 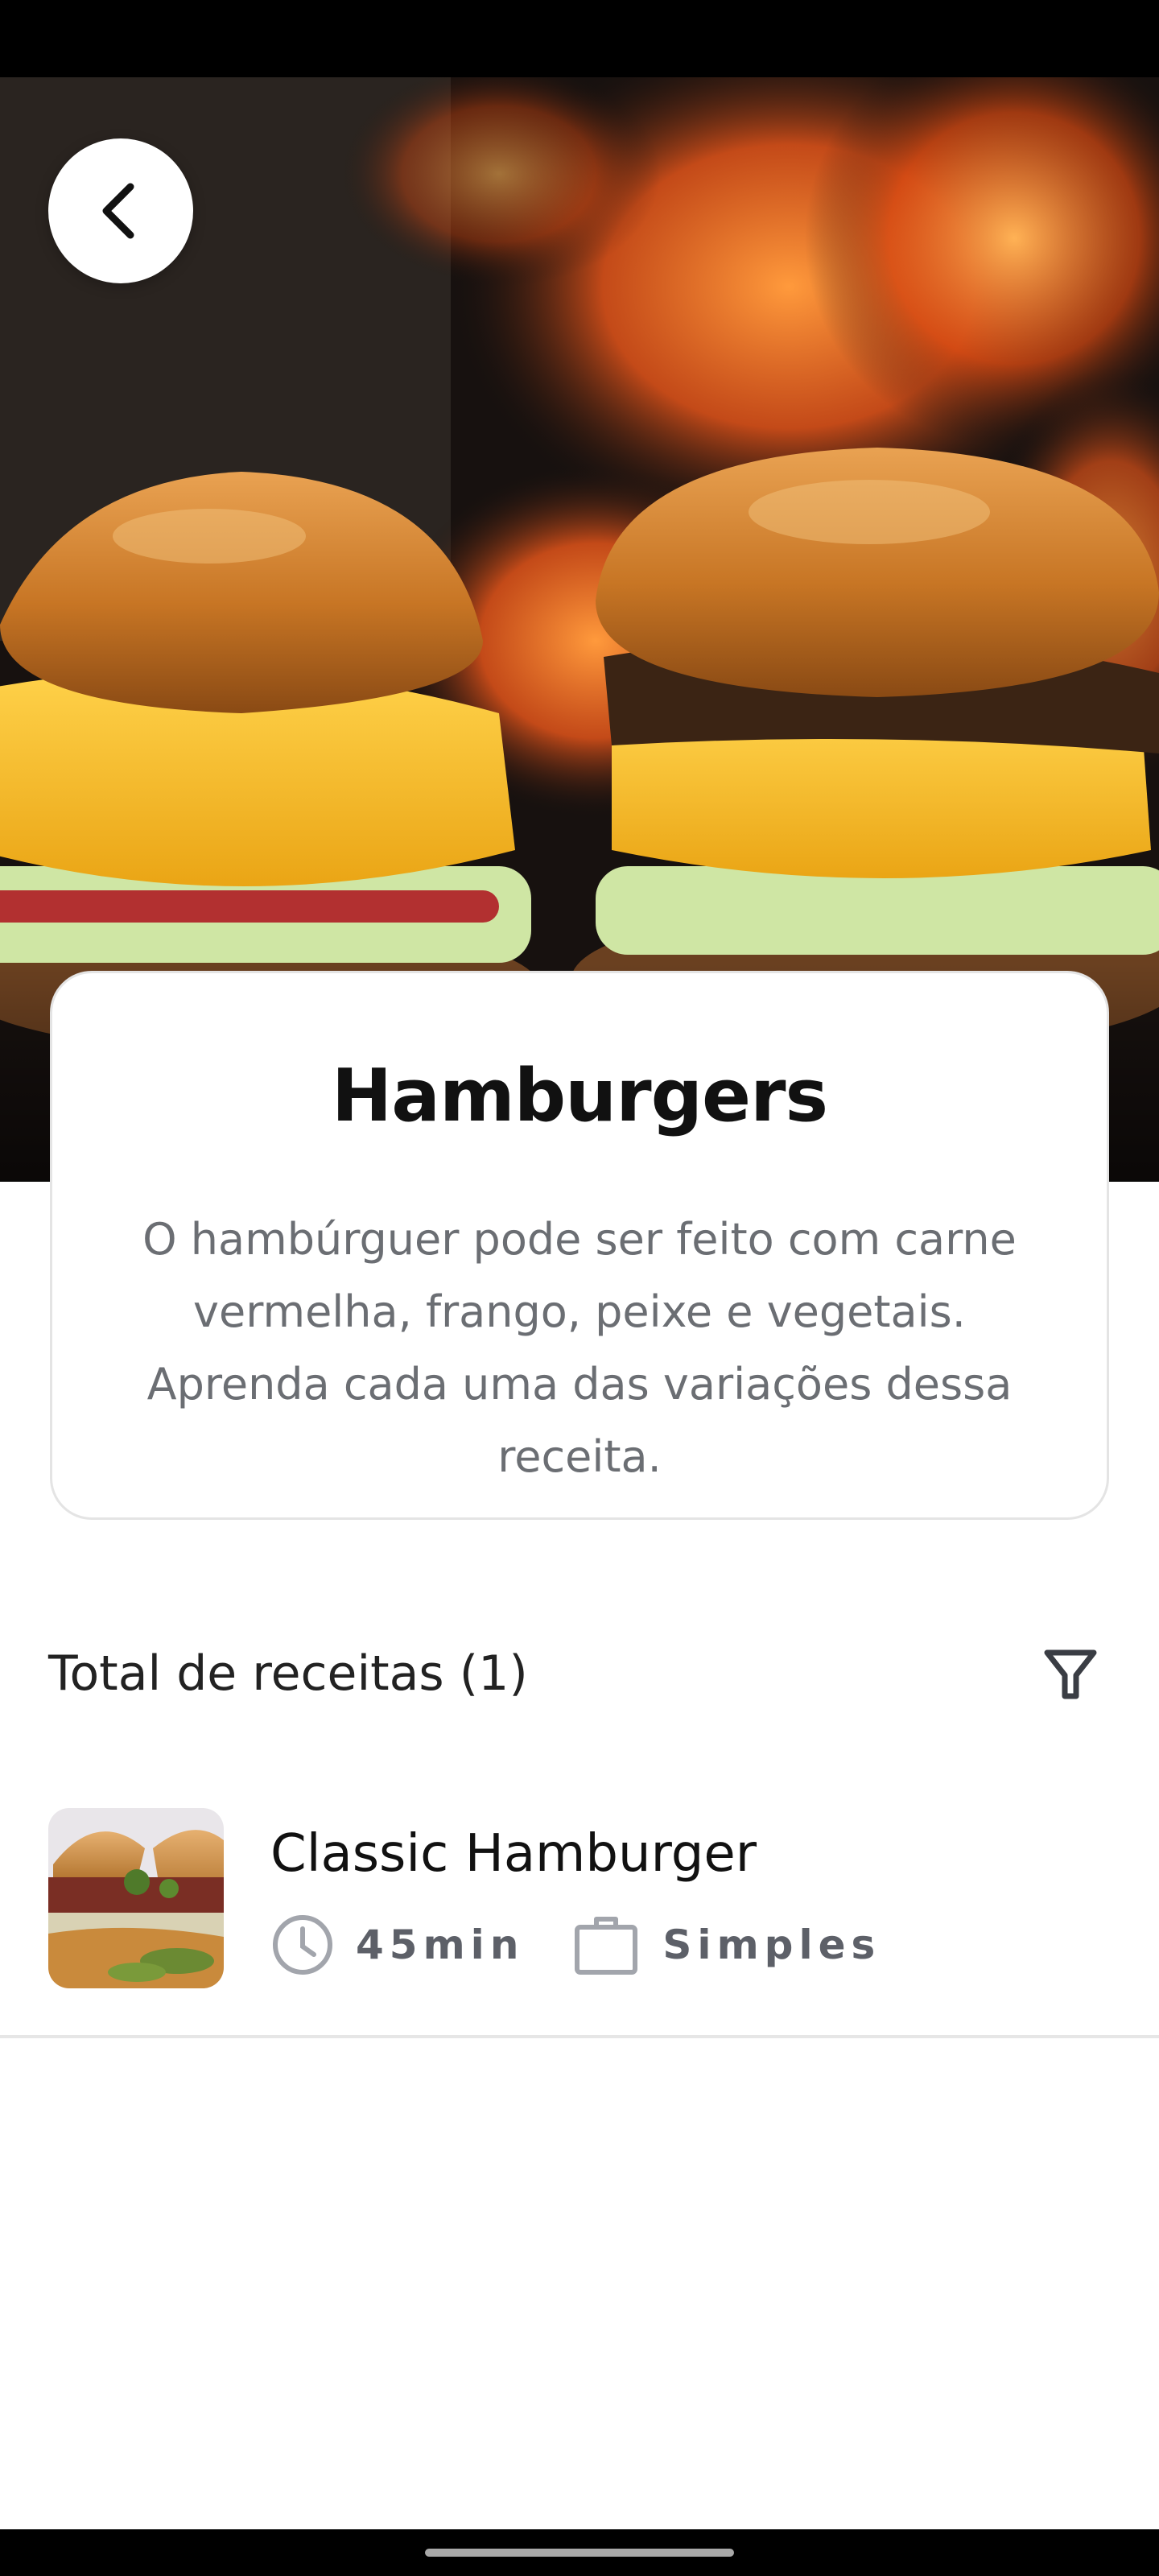 What do you see at coordinates (579, 38) in the screenshot?
I see `status-bar` at bounding box center [579, 38].